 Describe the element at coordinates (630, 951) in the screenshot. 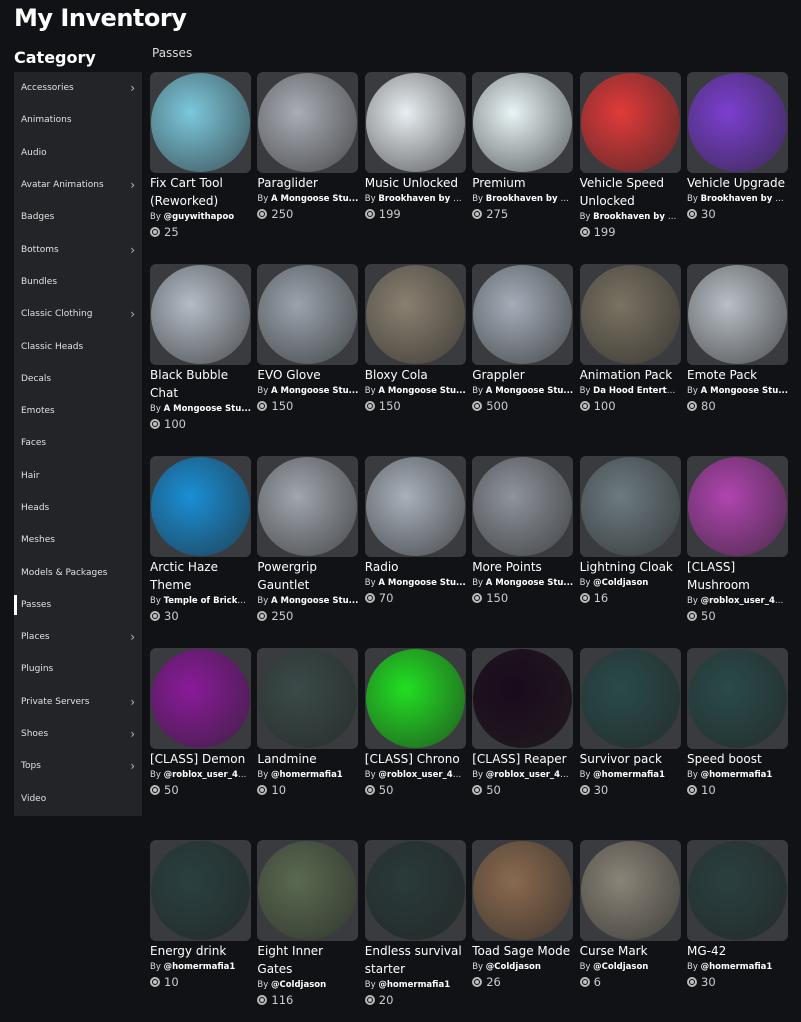

I see `item-name: Curse Mark` at that location.